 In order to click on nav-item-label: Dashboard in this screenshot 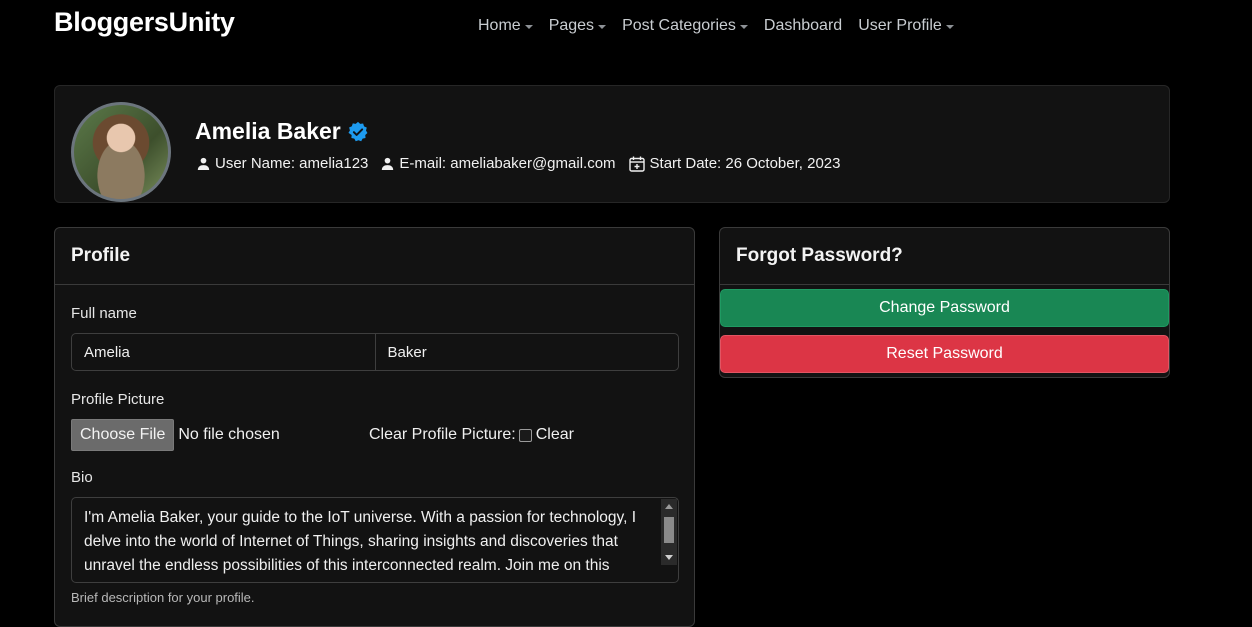, I will do `click(803, 25)`.